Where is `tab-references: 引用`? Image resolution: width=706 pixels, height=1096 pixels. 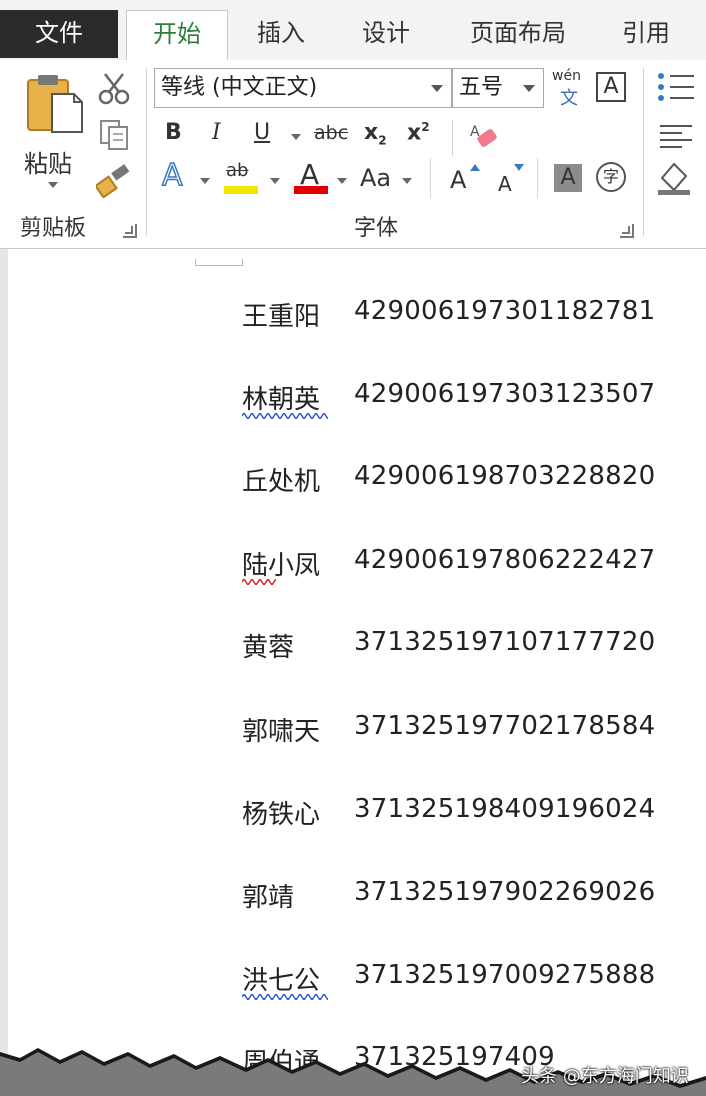
tab-references: 引用 is located at coordinates (646, 35).